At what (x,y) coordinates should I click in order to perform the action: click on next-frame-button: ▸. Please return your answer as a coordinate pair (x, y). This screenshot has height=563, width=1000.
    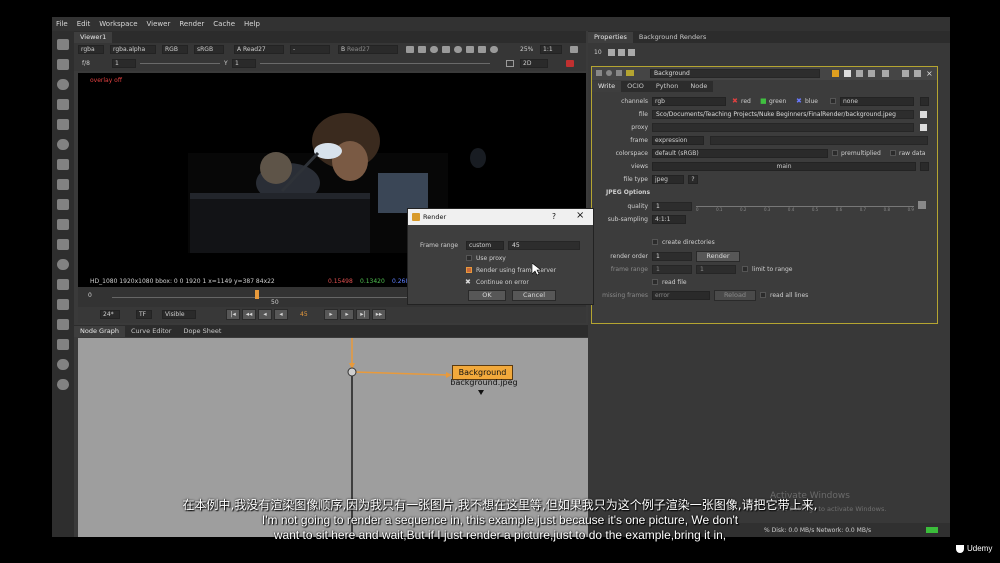
    Looking at the image, I should click on (347, 314).